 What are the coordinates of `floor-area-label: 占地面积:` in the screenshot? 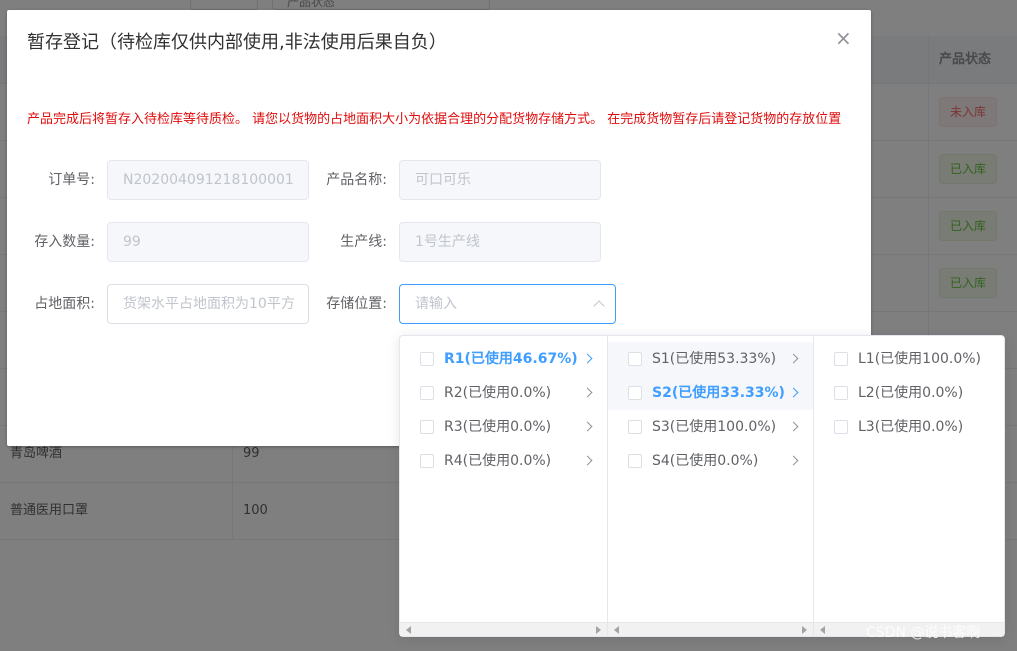 It's located at (64, 304).